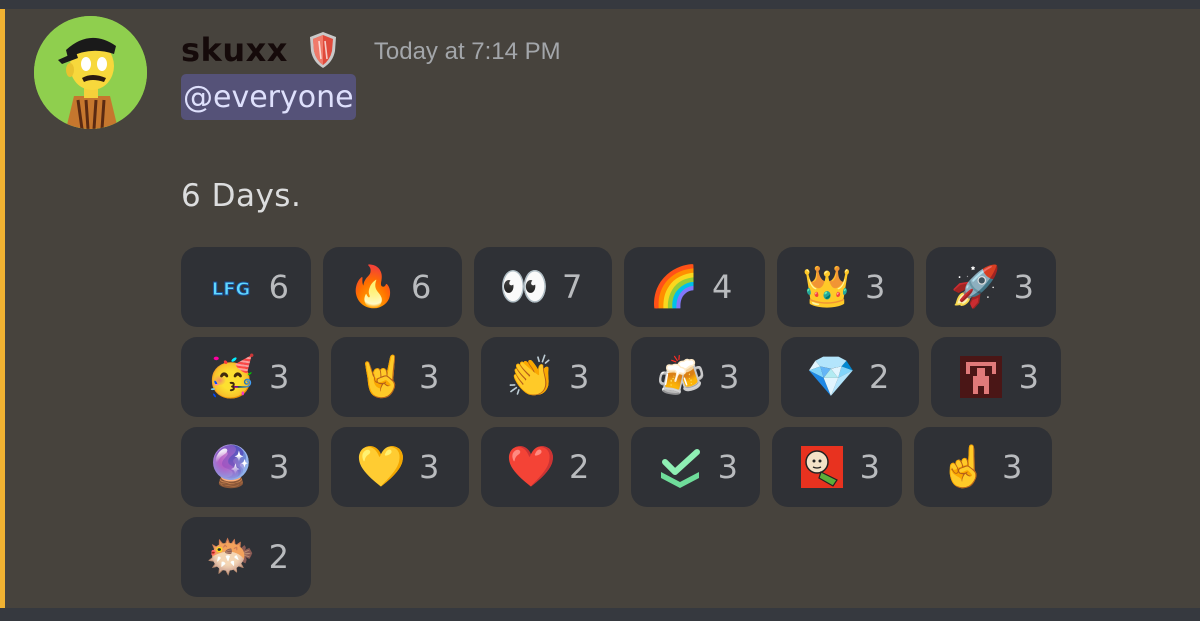  Describe the element at coordinates (572, 287) in the screenshot. I see `reaction-count: 7` at that location.